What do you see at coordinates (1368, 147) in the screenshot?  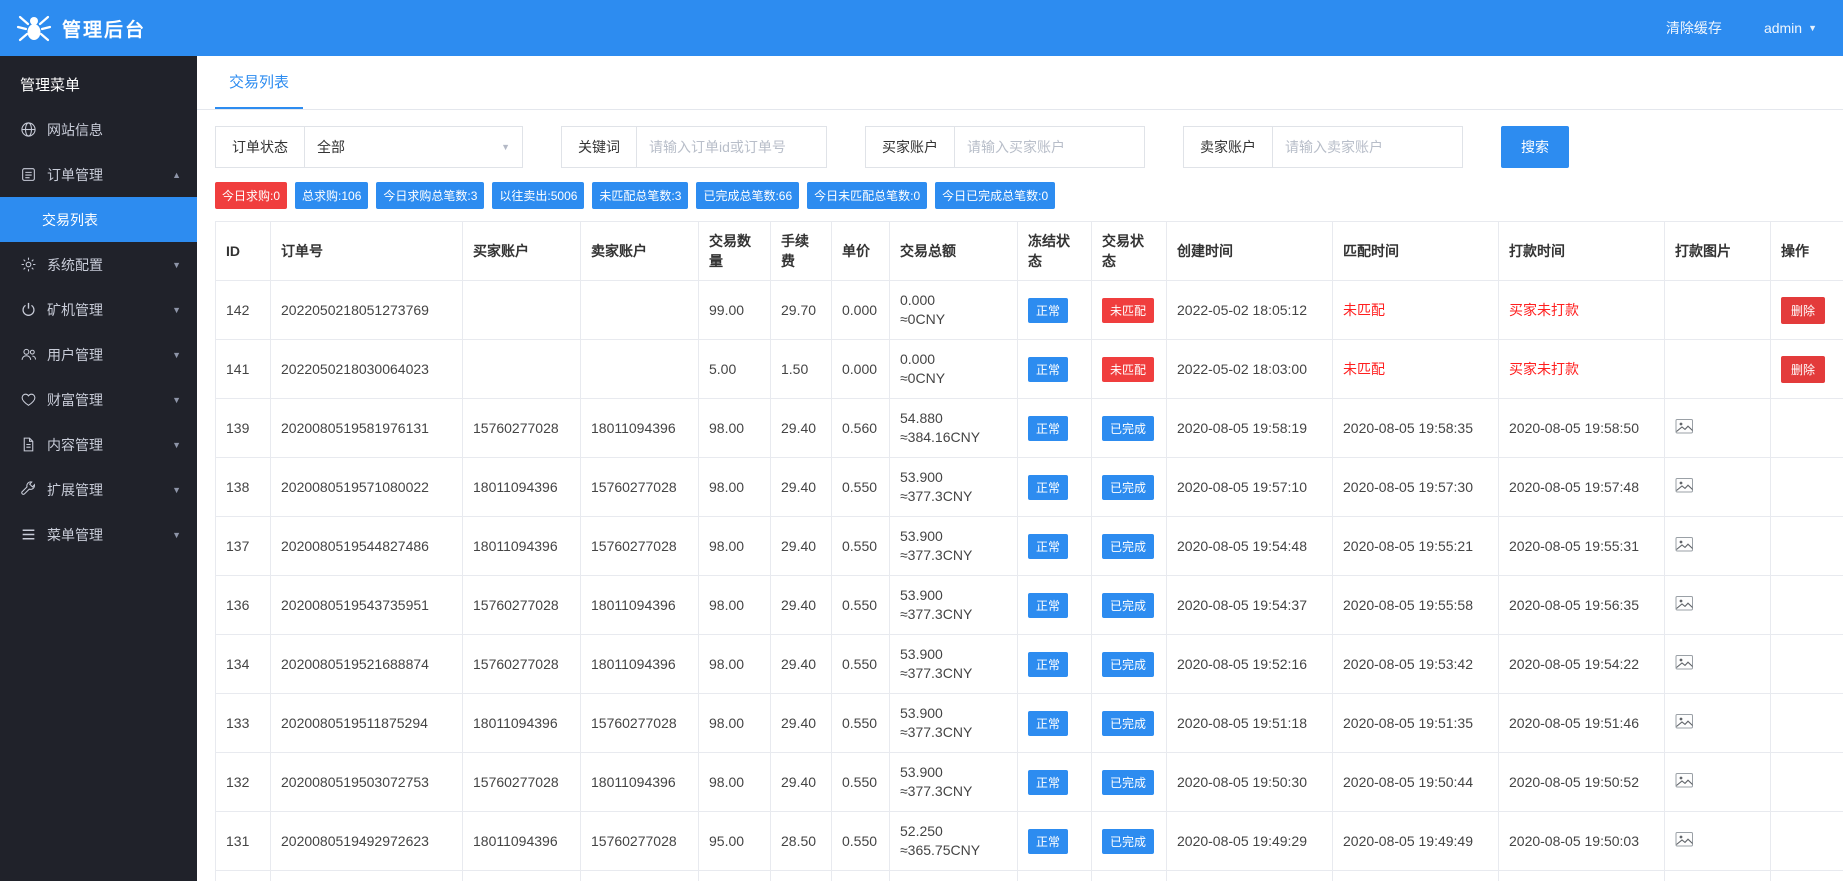 I see `seller-input` at bounding box center [1368, 147].